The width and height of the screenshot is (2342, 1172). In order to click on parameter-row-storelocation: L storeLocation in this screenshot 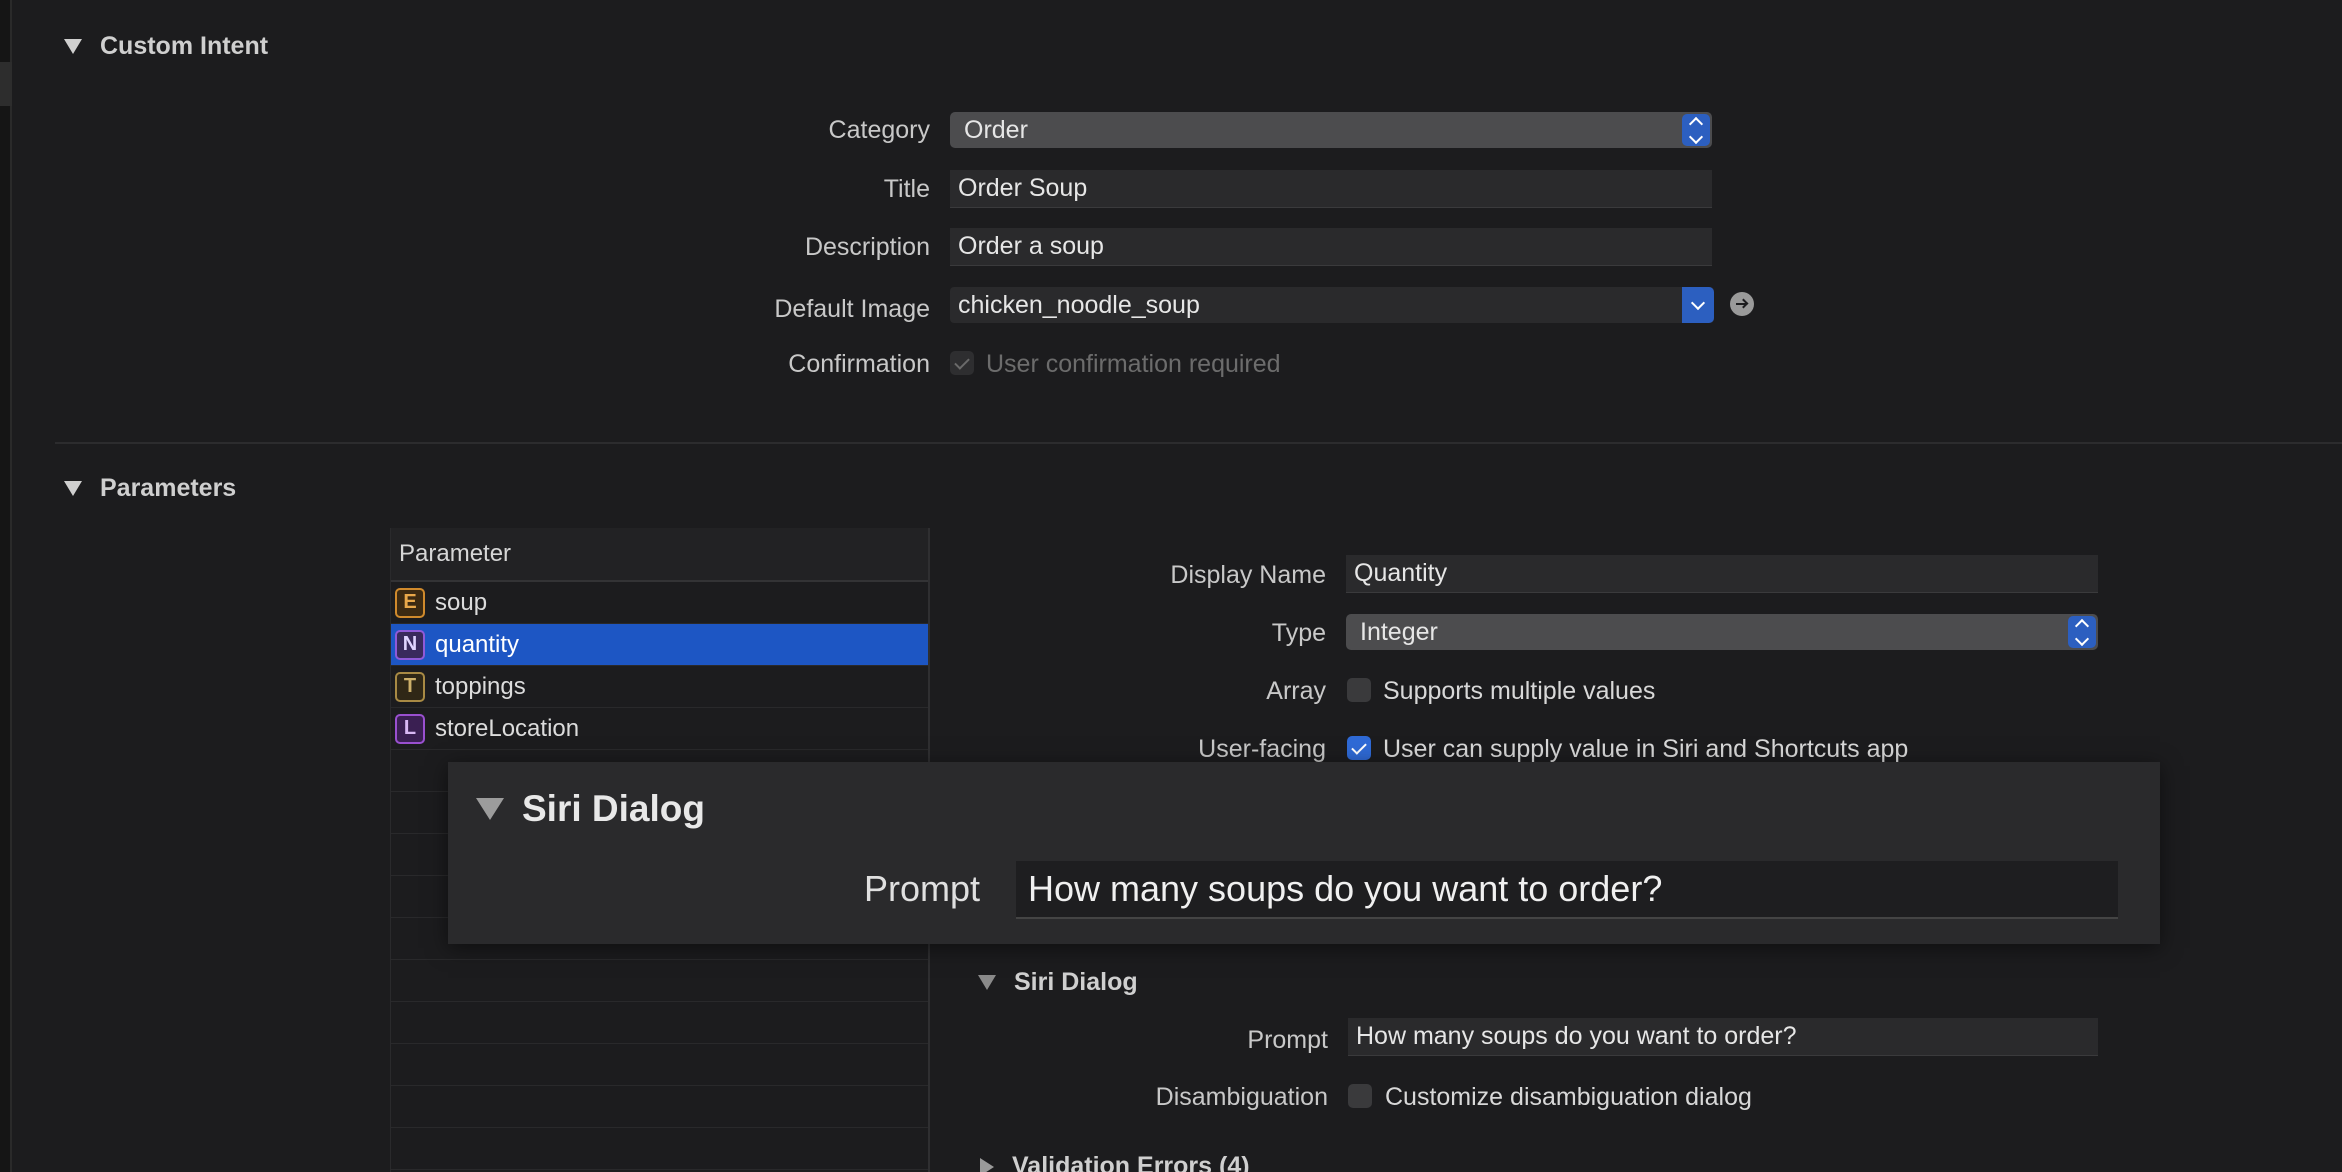, I will do `click(659, 729)`.